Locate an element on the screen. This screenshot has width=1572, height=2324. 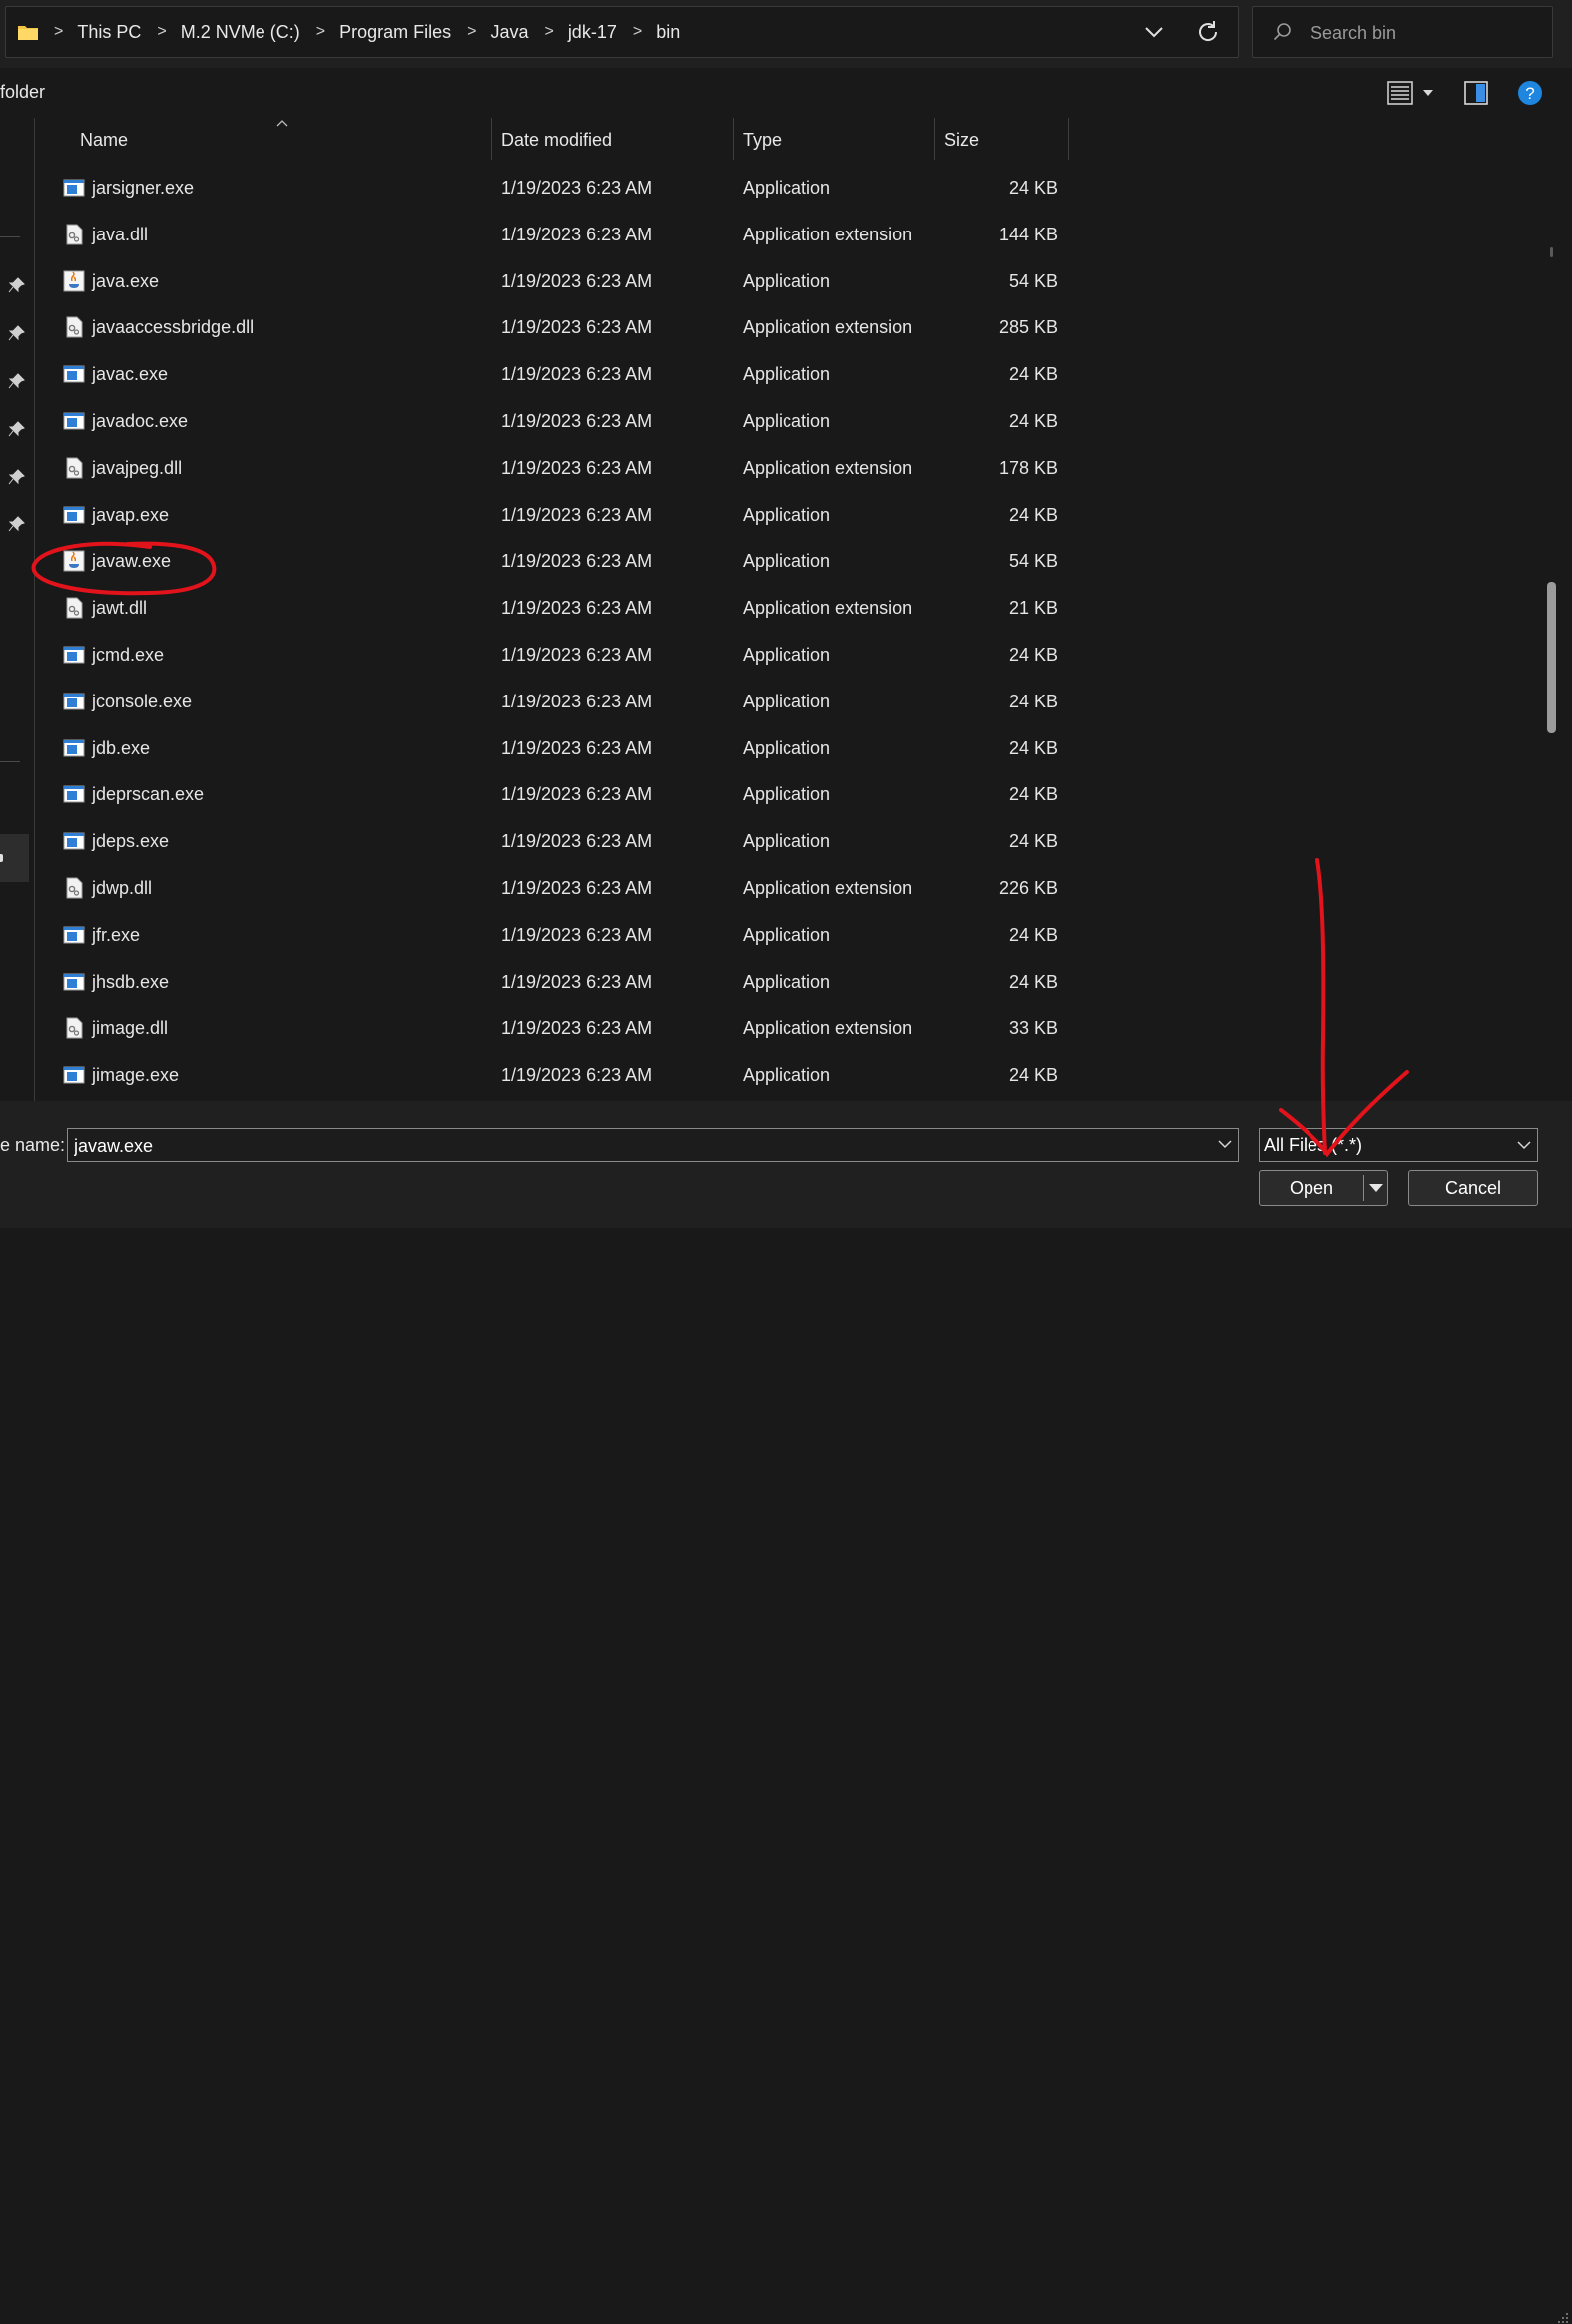
column-size: Size is located at coordinates (962, 140).